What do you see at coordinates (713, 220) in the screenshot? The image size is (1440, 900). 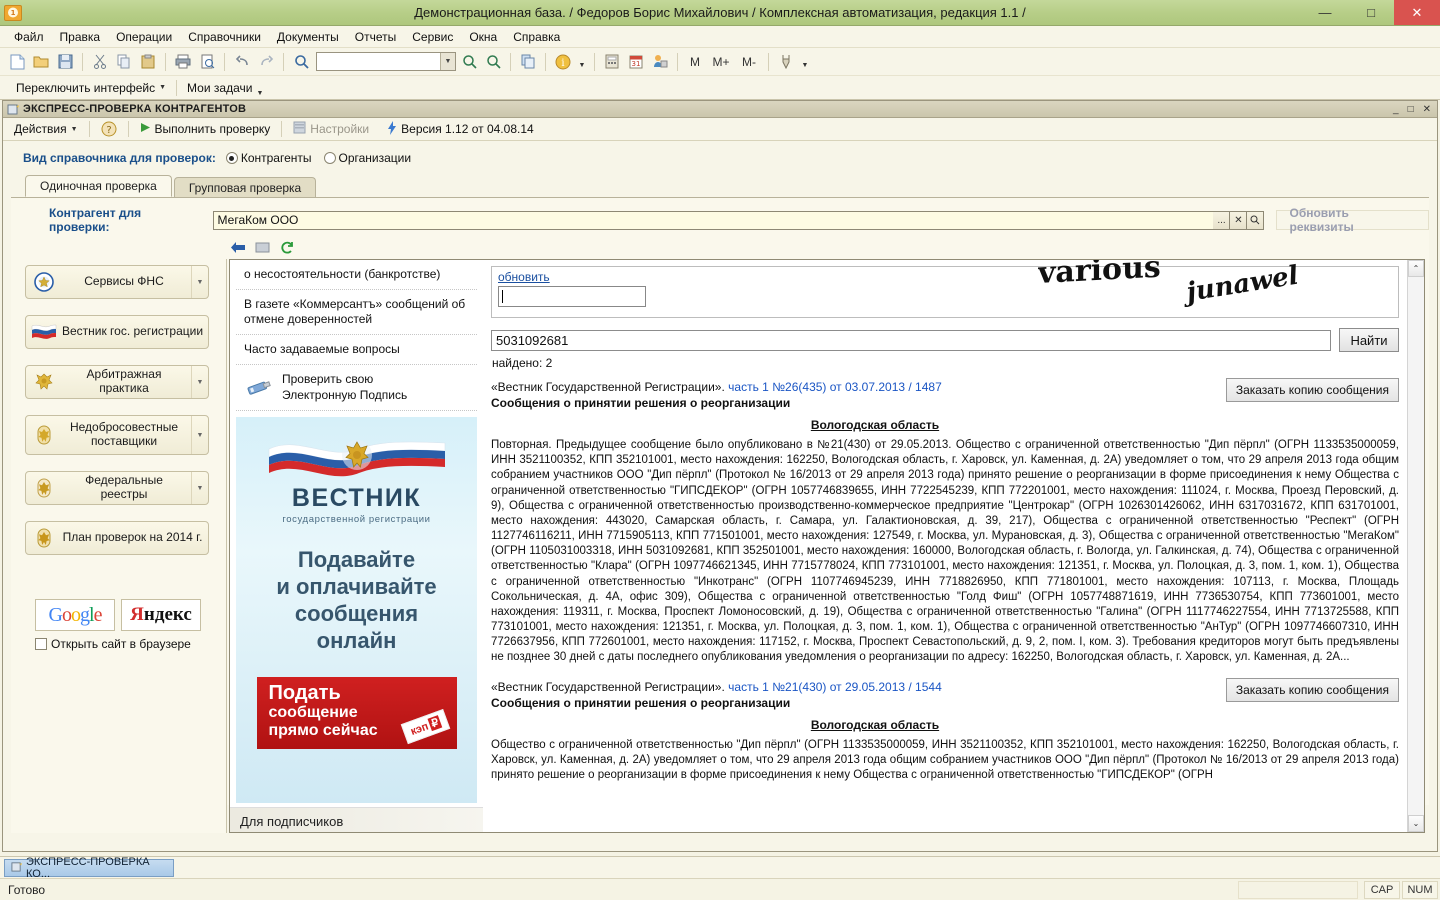 I see `contractor-input: МегаКом ООО` at bounding box center [713, 220].